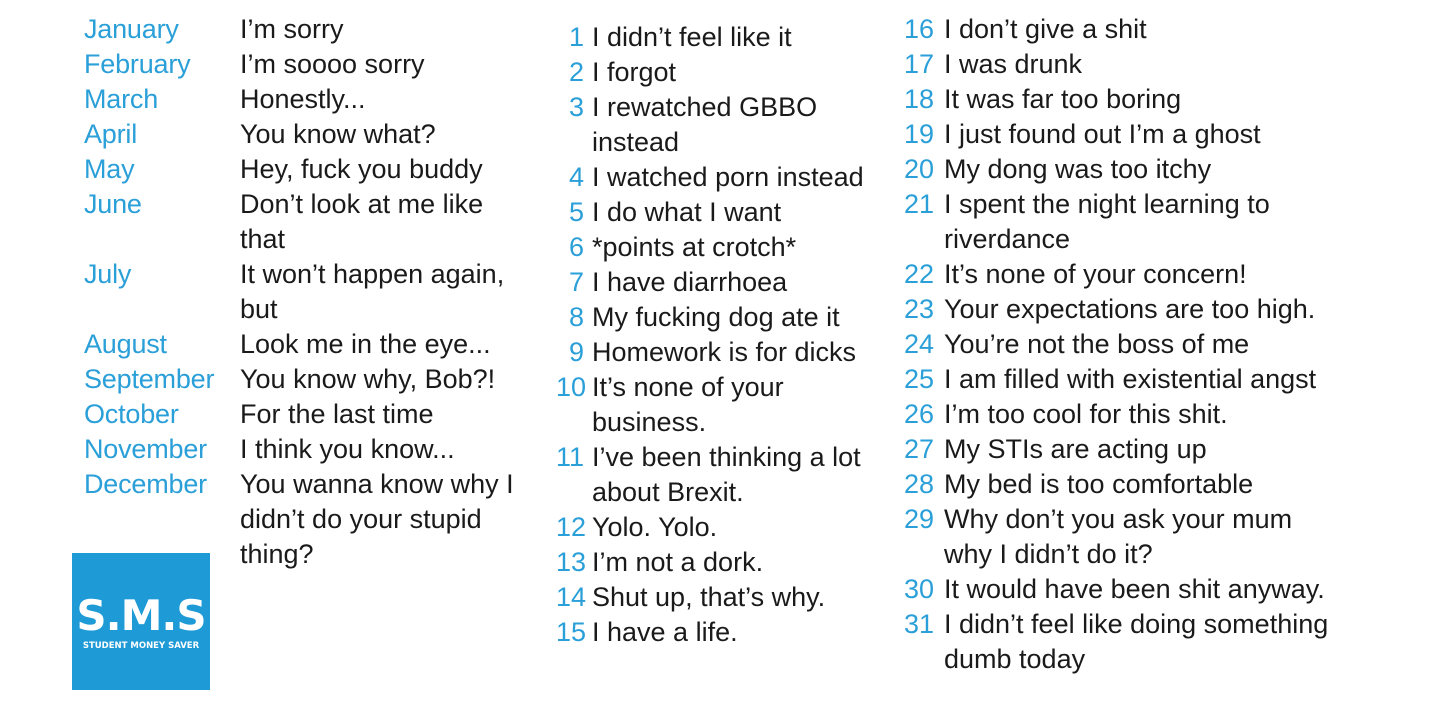 The image size is (1439, 724). Describe the element at coordinates (1140, 64) in the screenshot. I see `day-row: 17 I was drunk` at that location.